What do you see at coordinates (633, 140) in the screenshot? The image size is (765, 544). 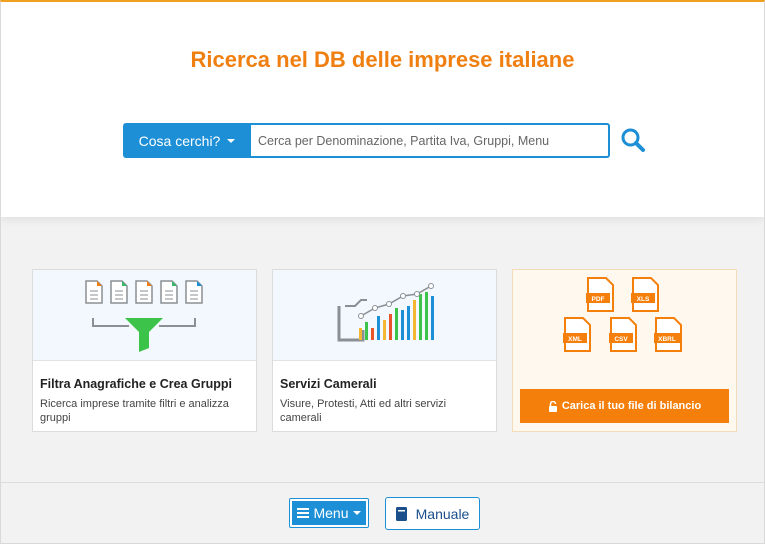 I see `search-icon` at bounding box center [633, 140].